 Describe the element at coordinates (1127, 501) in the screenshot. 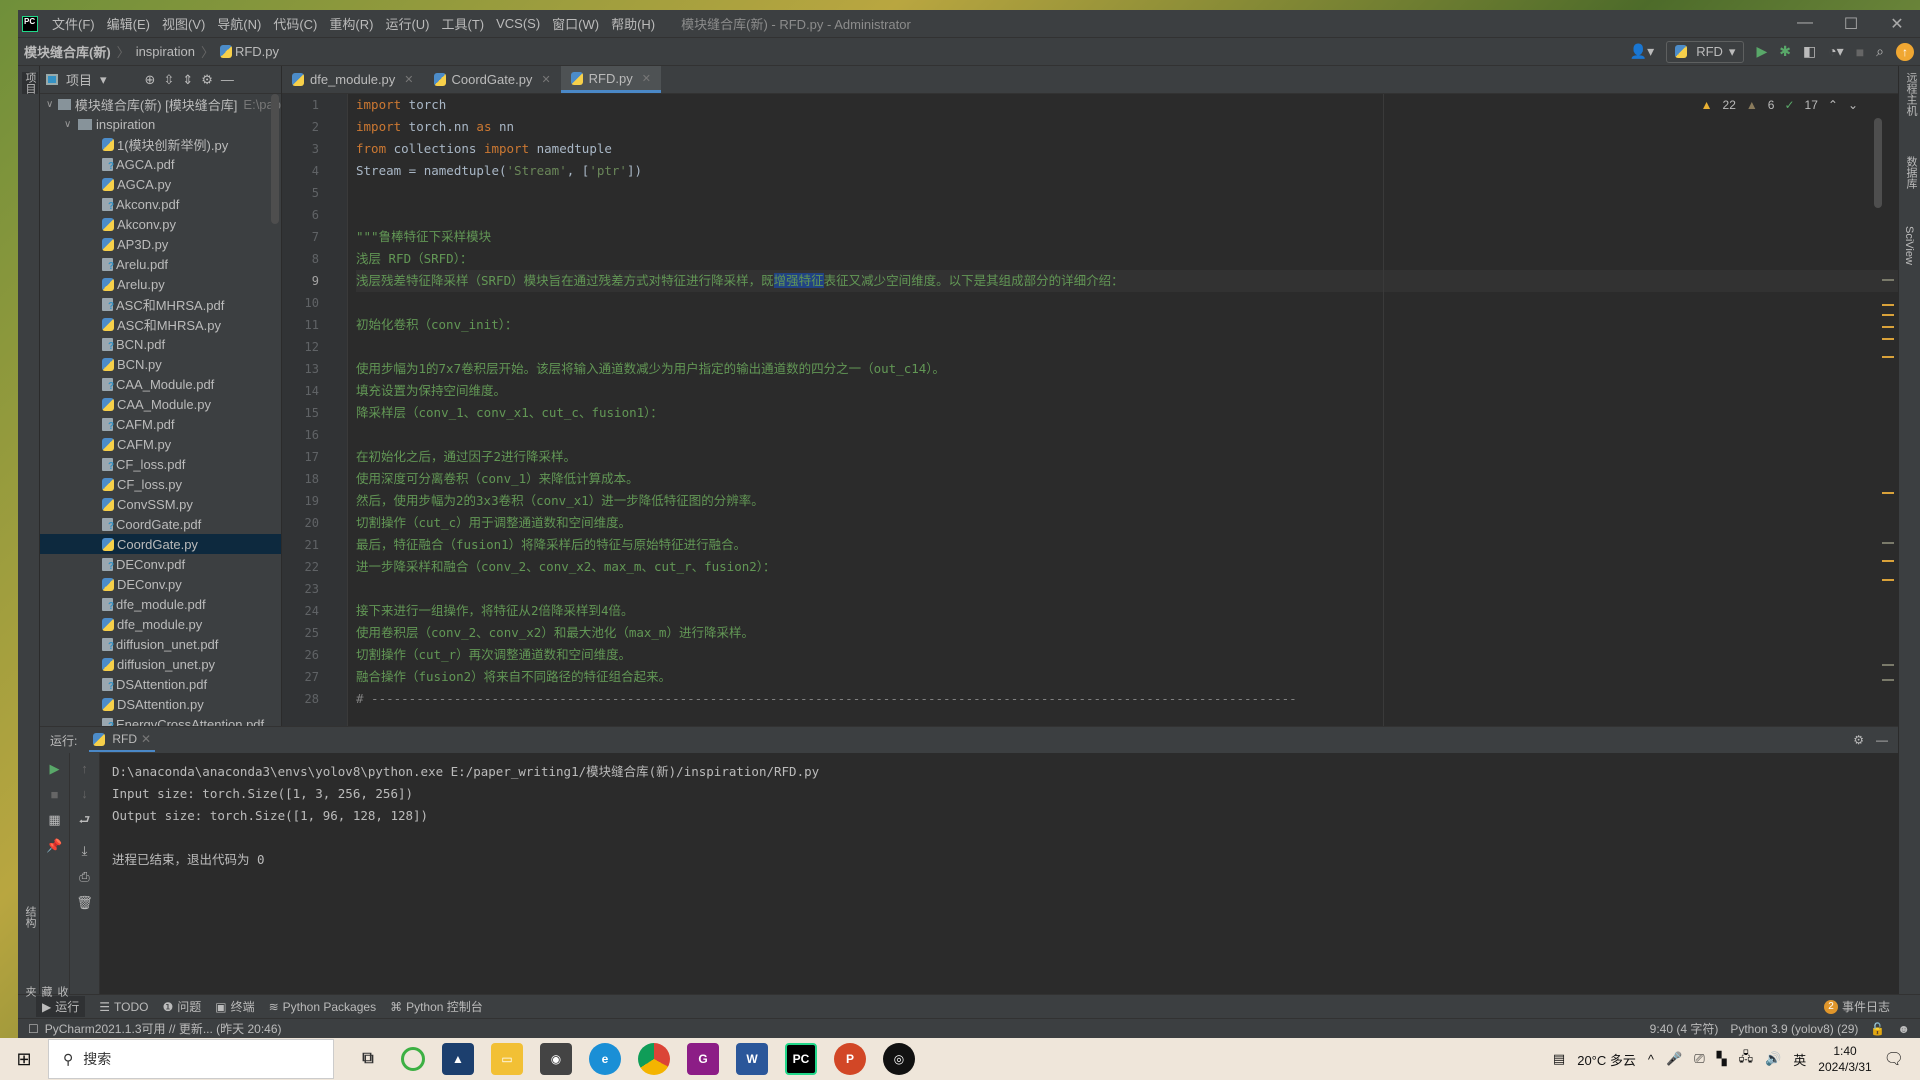

I see `code-line: 然后，使用步幅为2的3x3卷积（conv_x1）进一步降低特征图的分辨率。` at that location.